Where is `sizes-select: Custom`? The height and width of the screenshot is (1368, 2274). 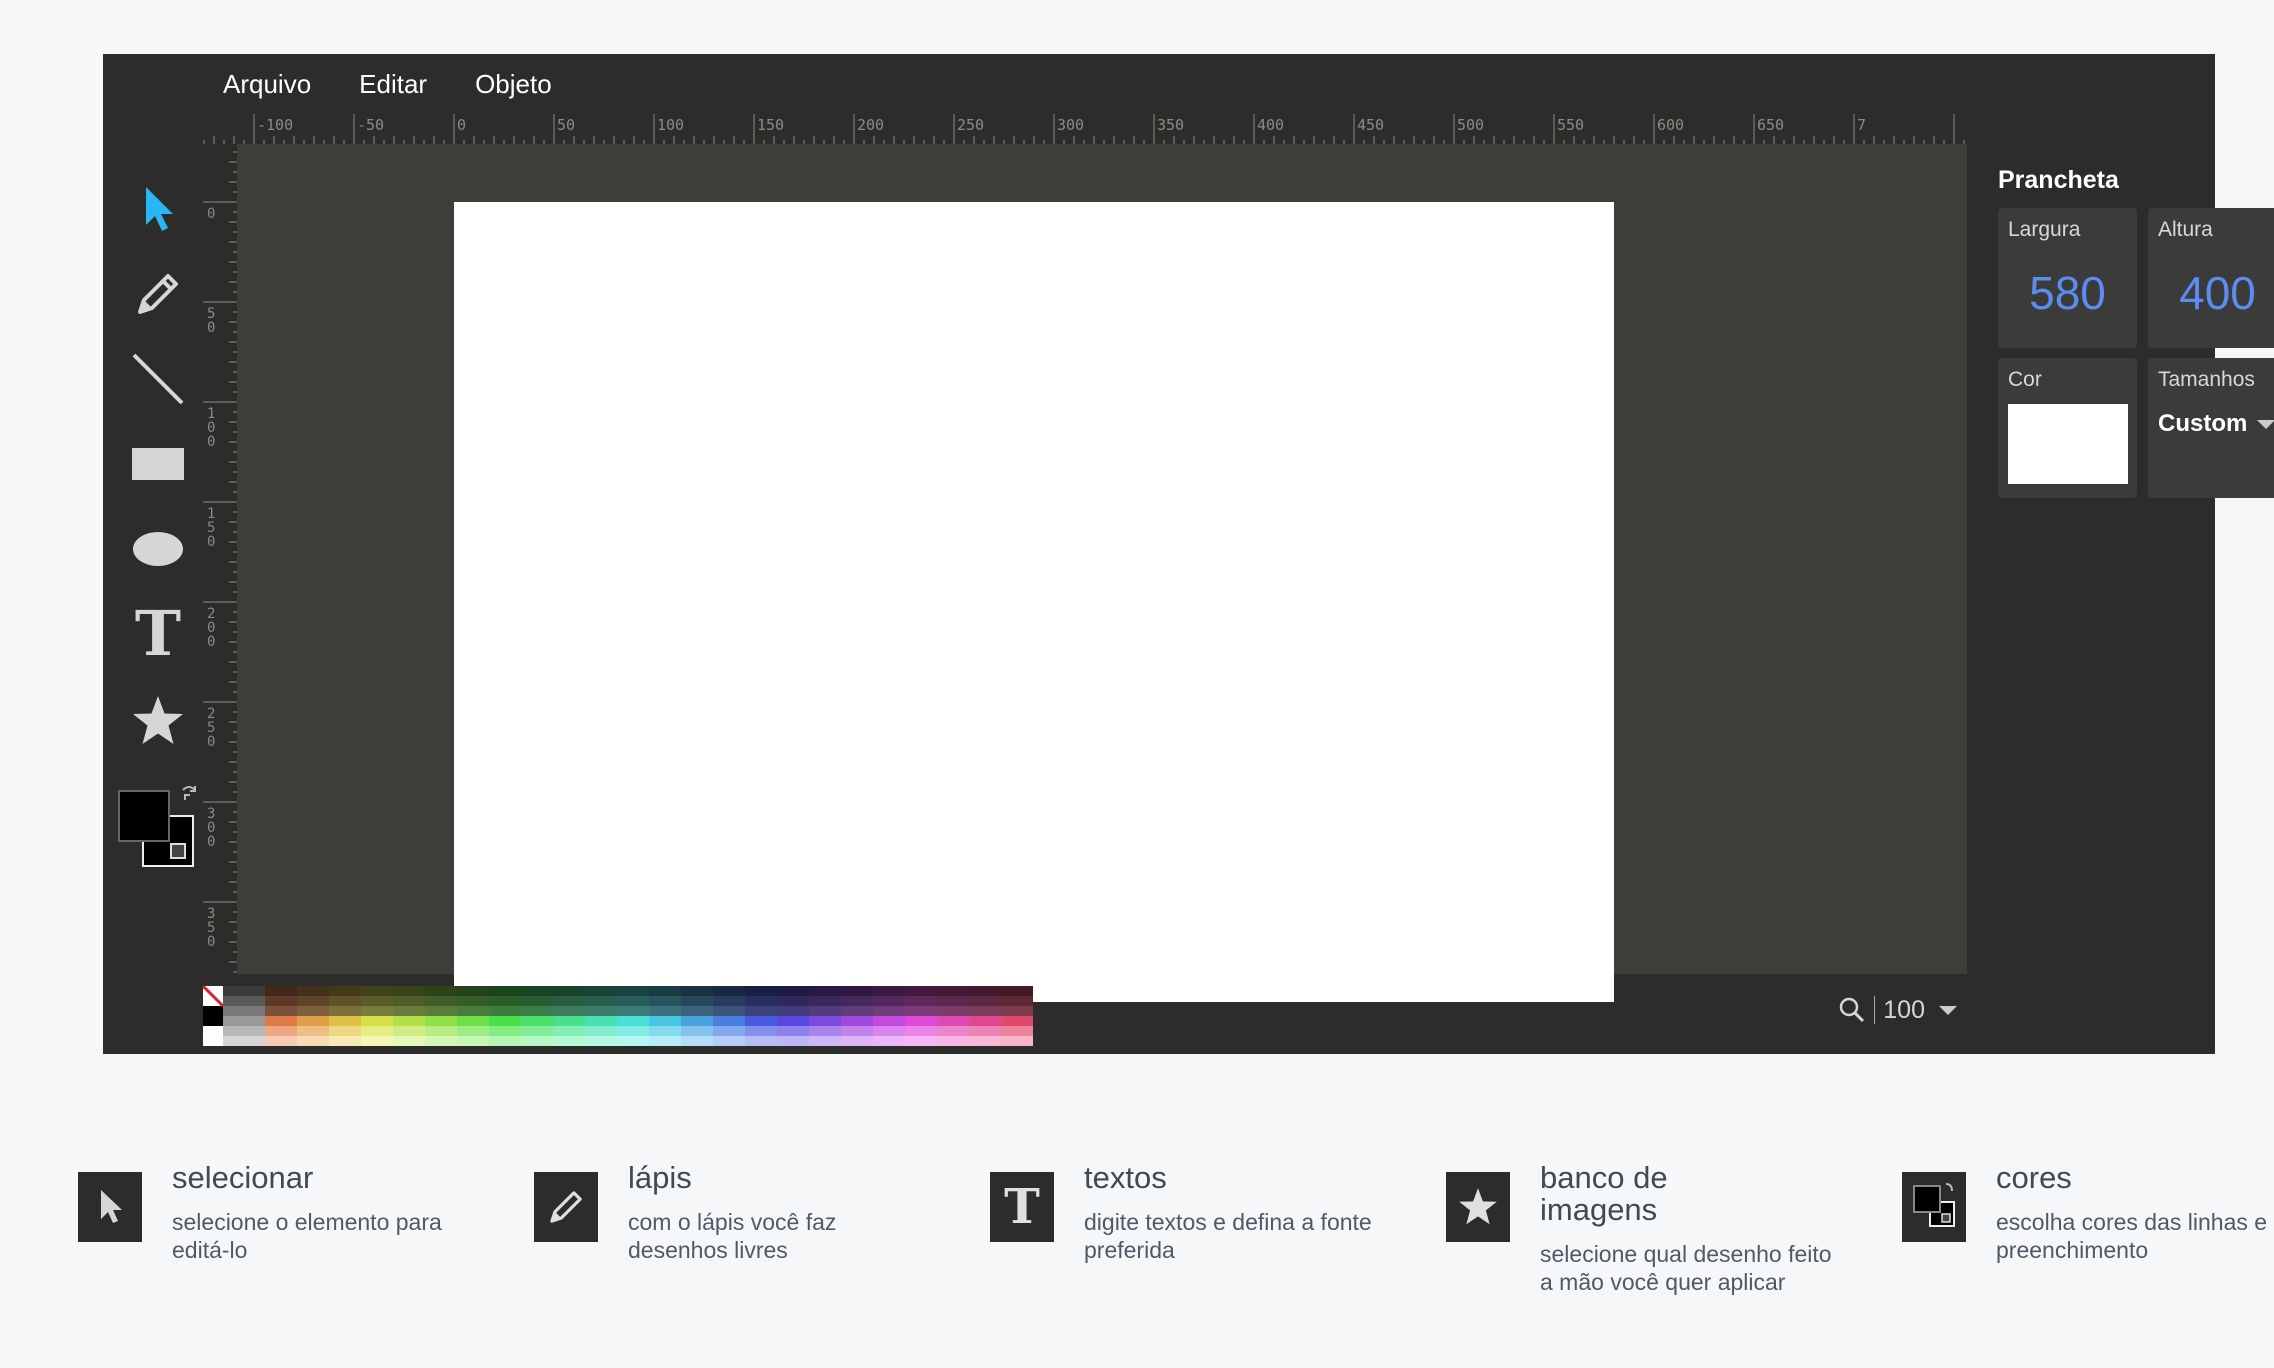 sizes-select: Custom is located at coordinates (2216, 424).